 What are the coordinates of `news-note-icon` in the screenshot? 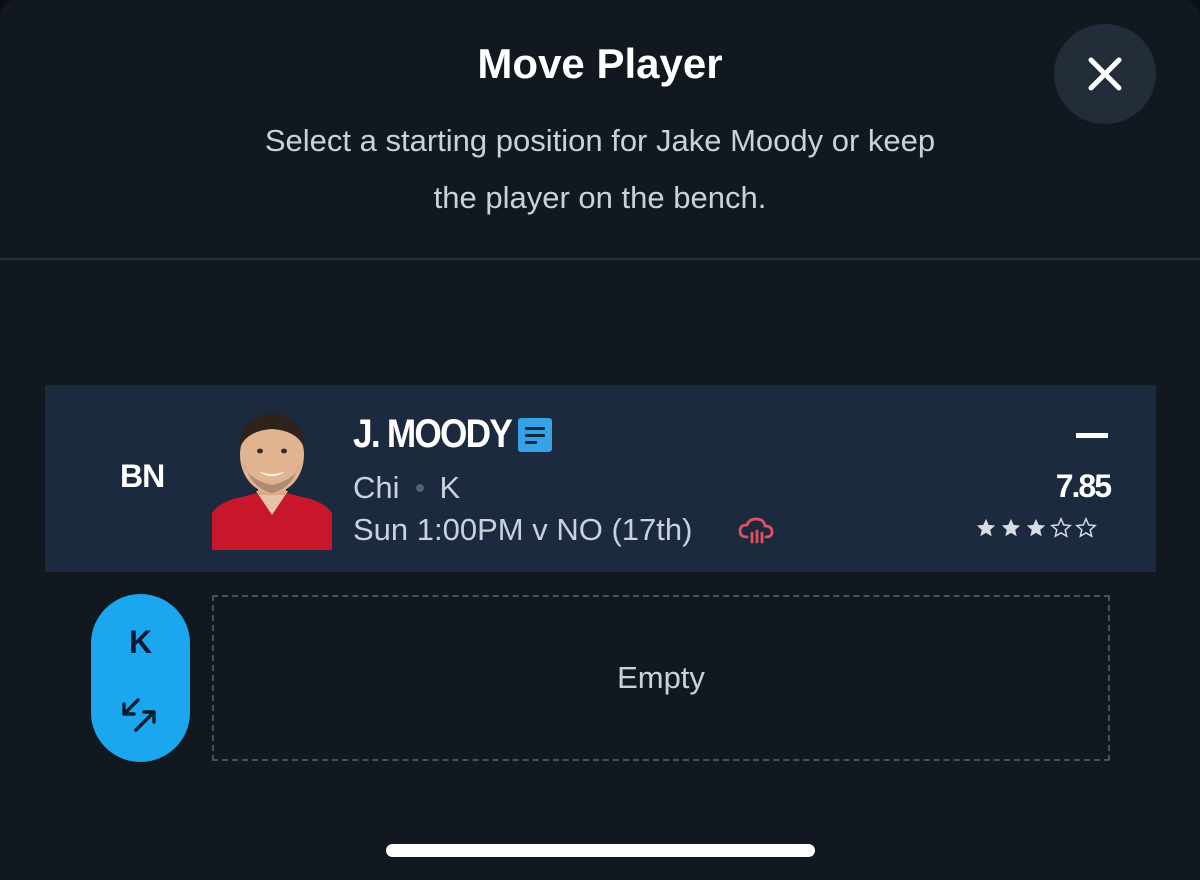 It's located at (535, 435).